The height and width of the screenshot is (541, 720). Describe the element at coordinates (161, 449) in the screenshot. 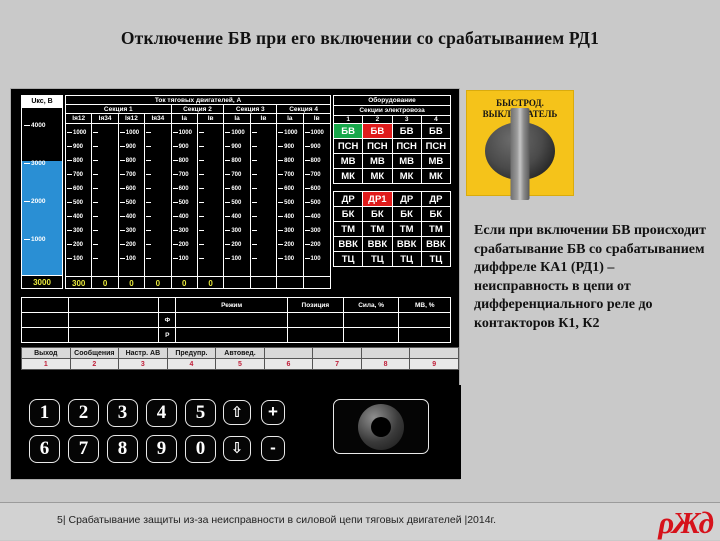

I see `key-9: 9` at that location.